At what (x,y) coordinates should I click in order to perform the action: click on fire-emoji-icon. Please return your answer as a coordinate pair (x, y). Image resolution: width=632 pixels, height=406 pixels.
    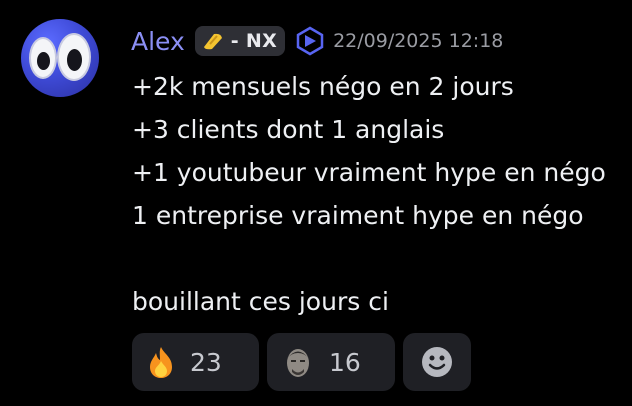
    Looking at the image, I should click on (161, 362).